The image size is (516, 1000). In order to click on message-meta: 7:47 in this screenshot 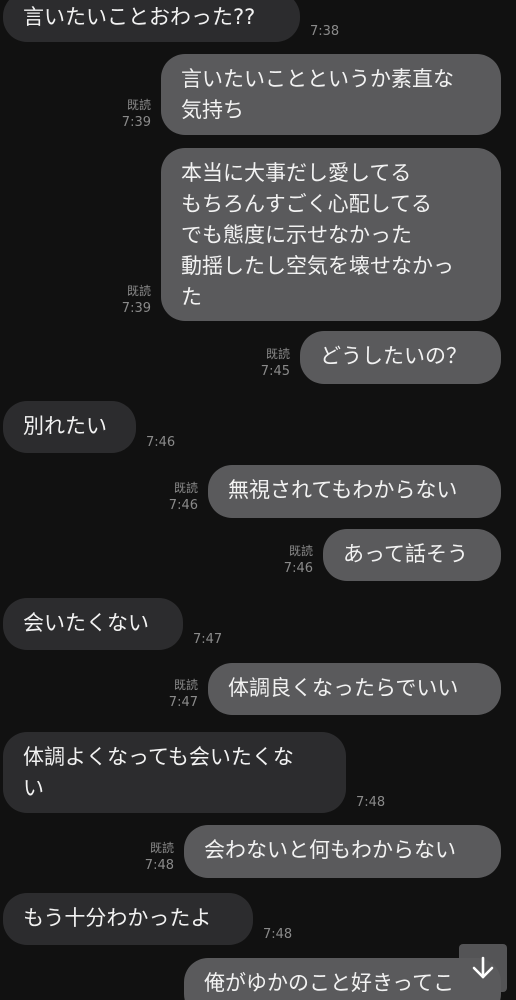, I will do `click(207, 639)`.